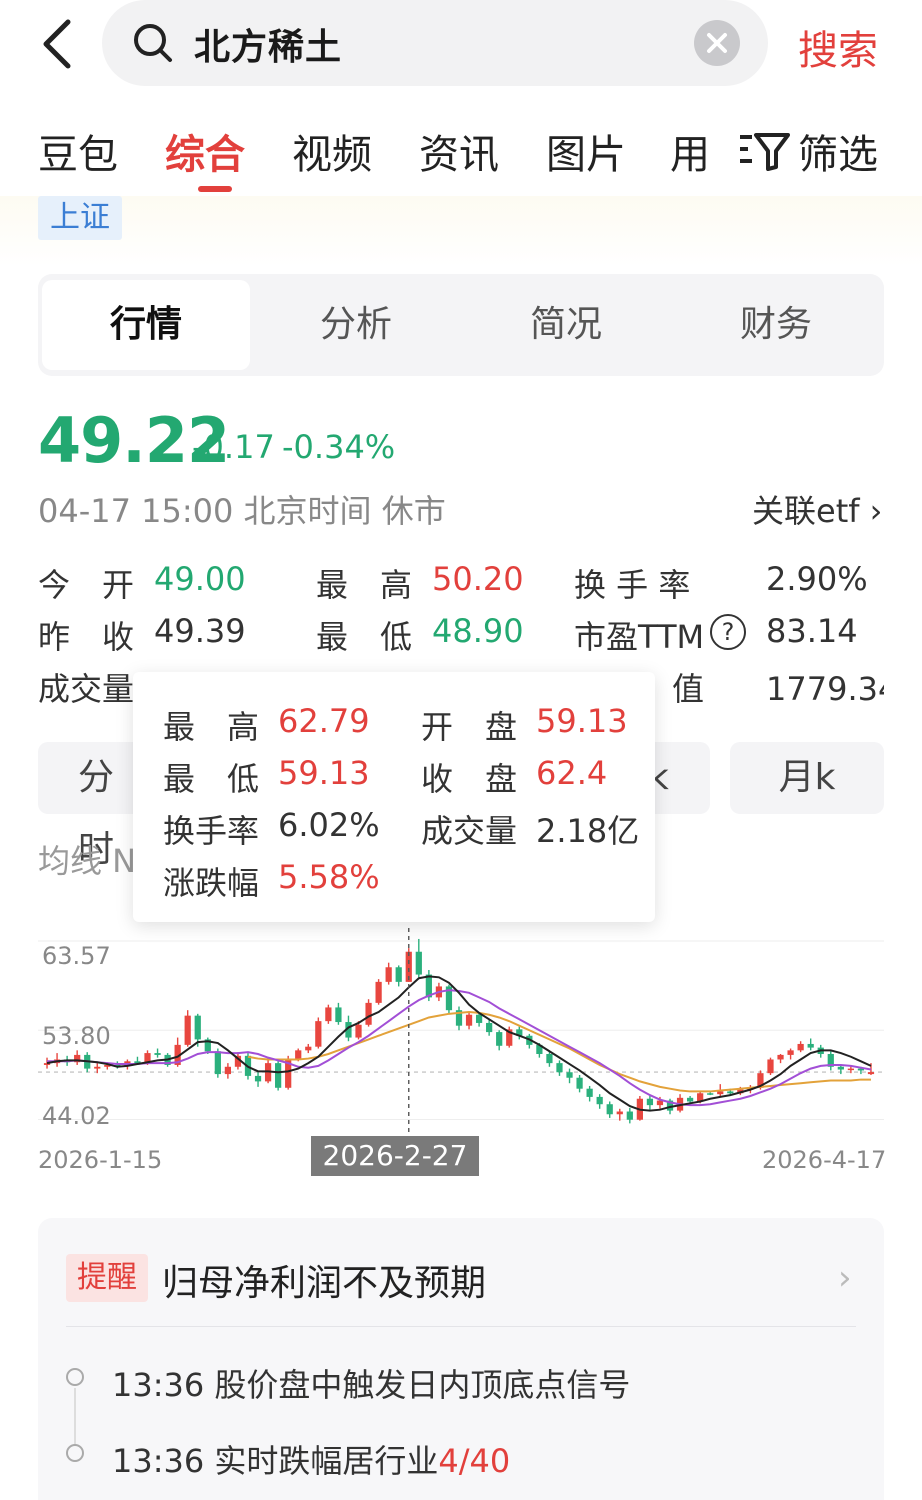 The height and width of the screenshot is (1500, 922). I want to click on tip-turnover-value: 6.02%, so click(329, 825).